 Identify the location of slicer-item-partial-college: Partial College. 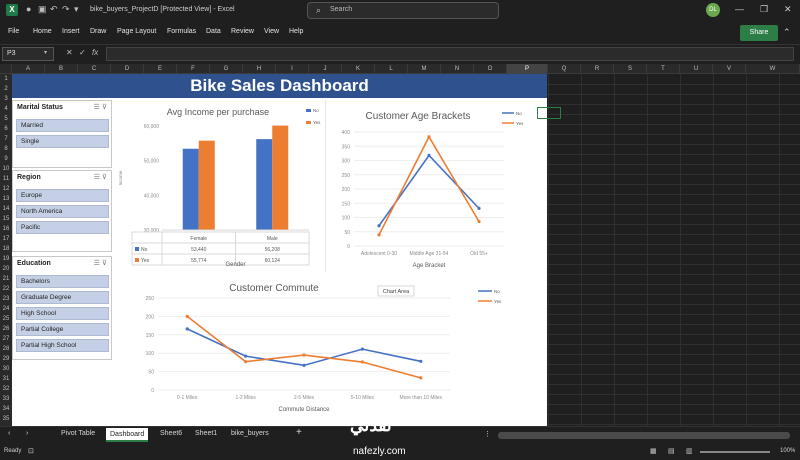
(62, 329).